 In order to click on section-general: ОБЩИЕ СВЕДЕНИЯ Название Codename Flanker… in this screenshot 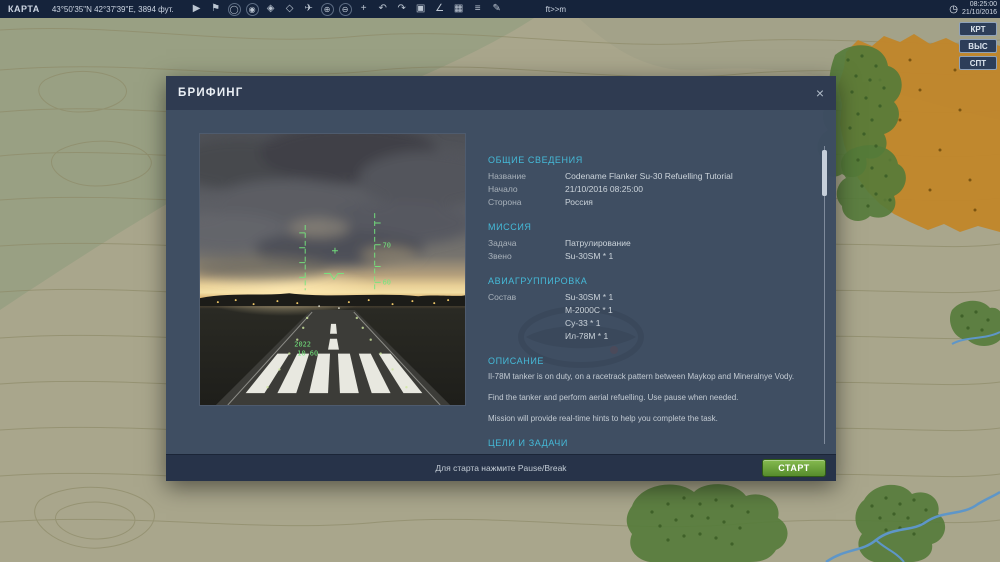, I will do `click(642, 182)`.